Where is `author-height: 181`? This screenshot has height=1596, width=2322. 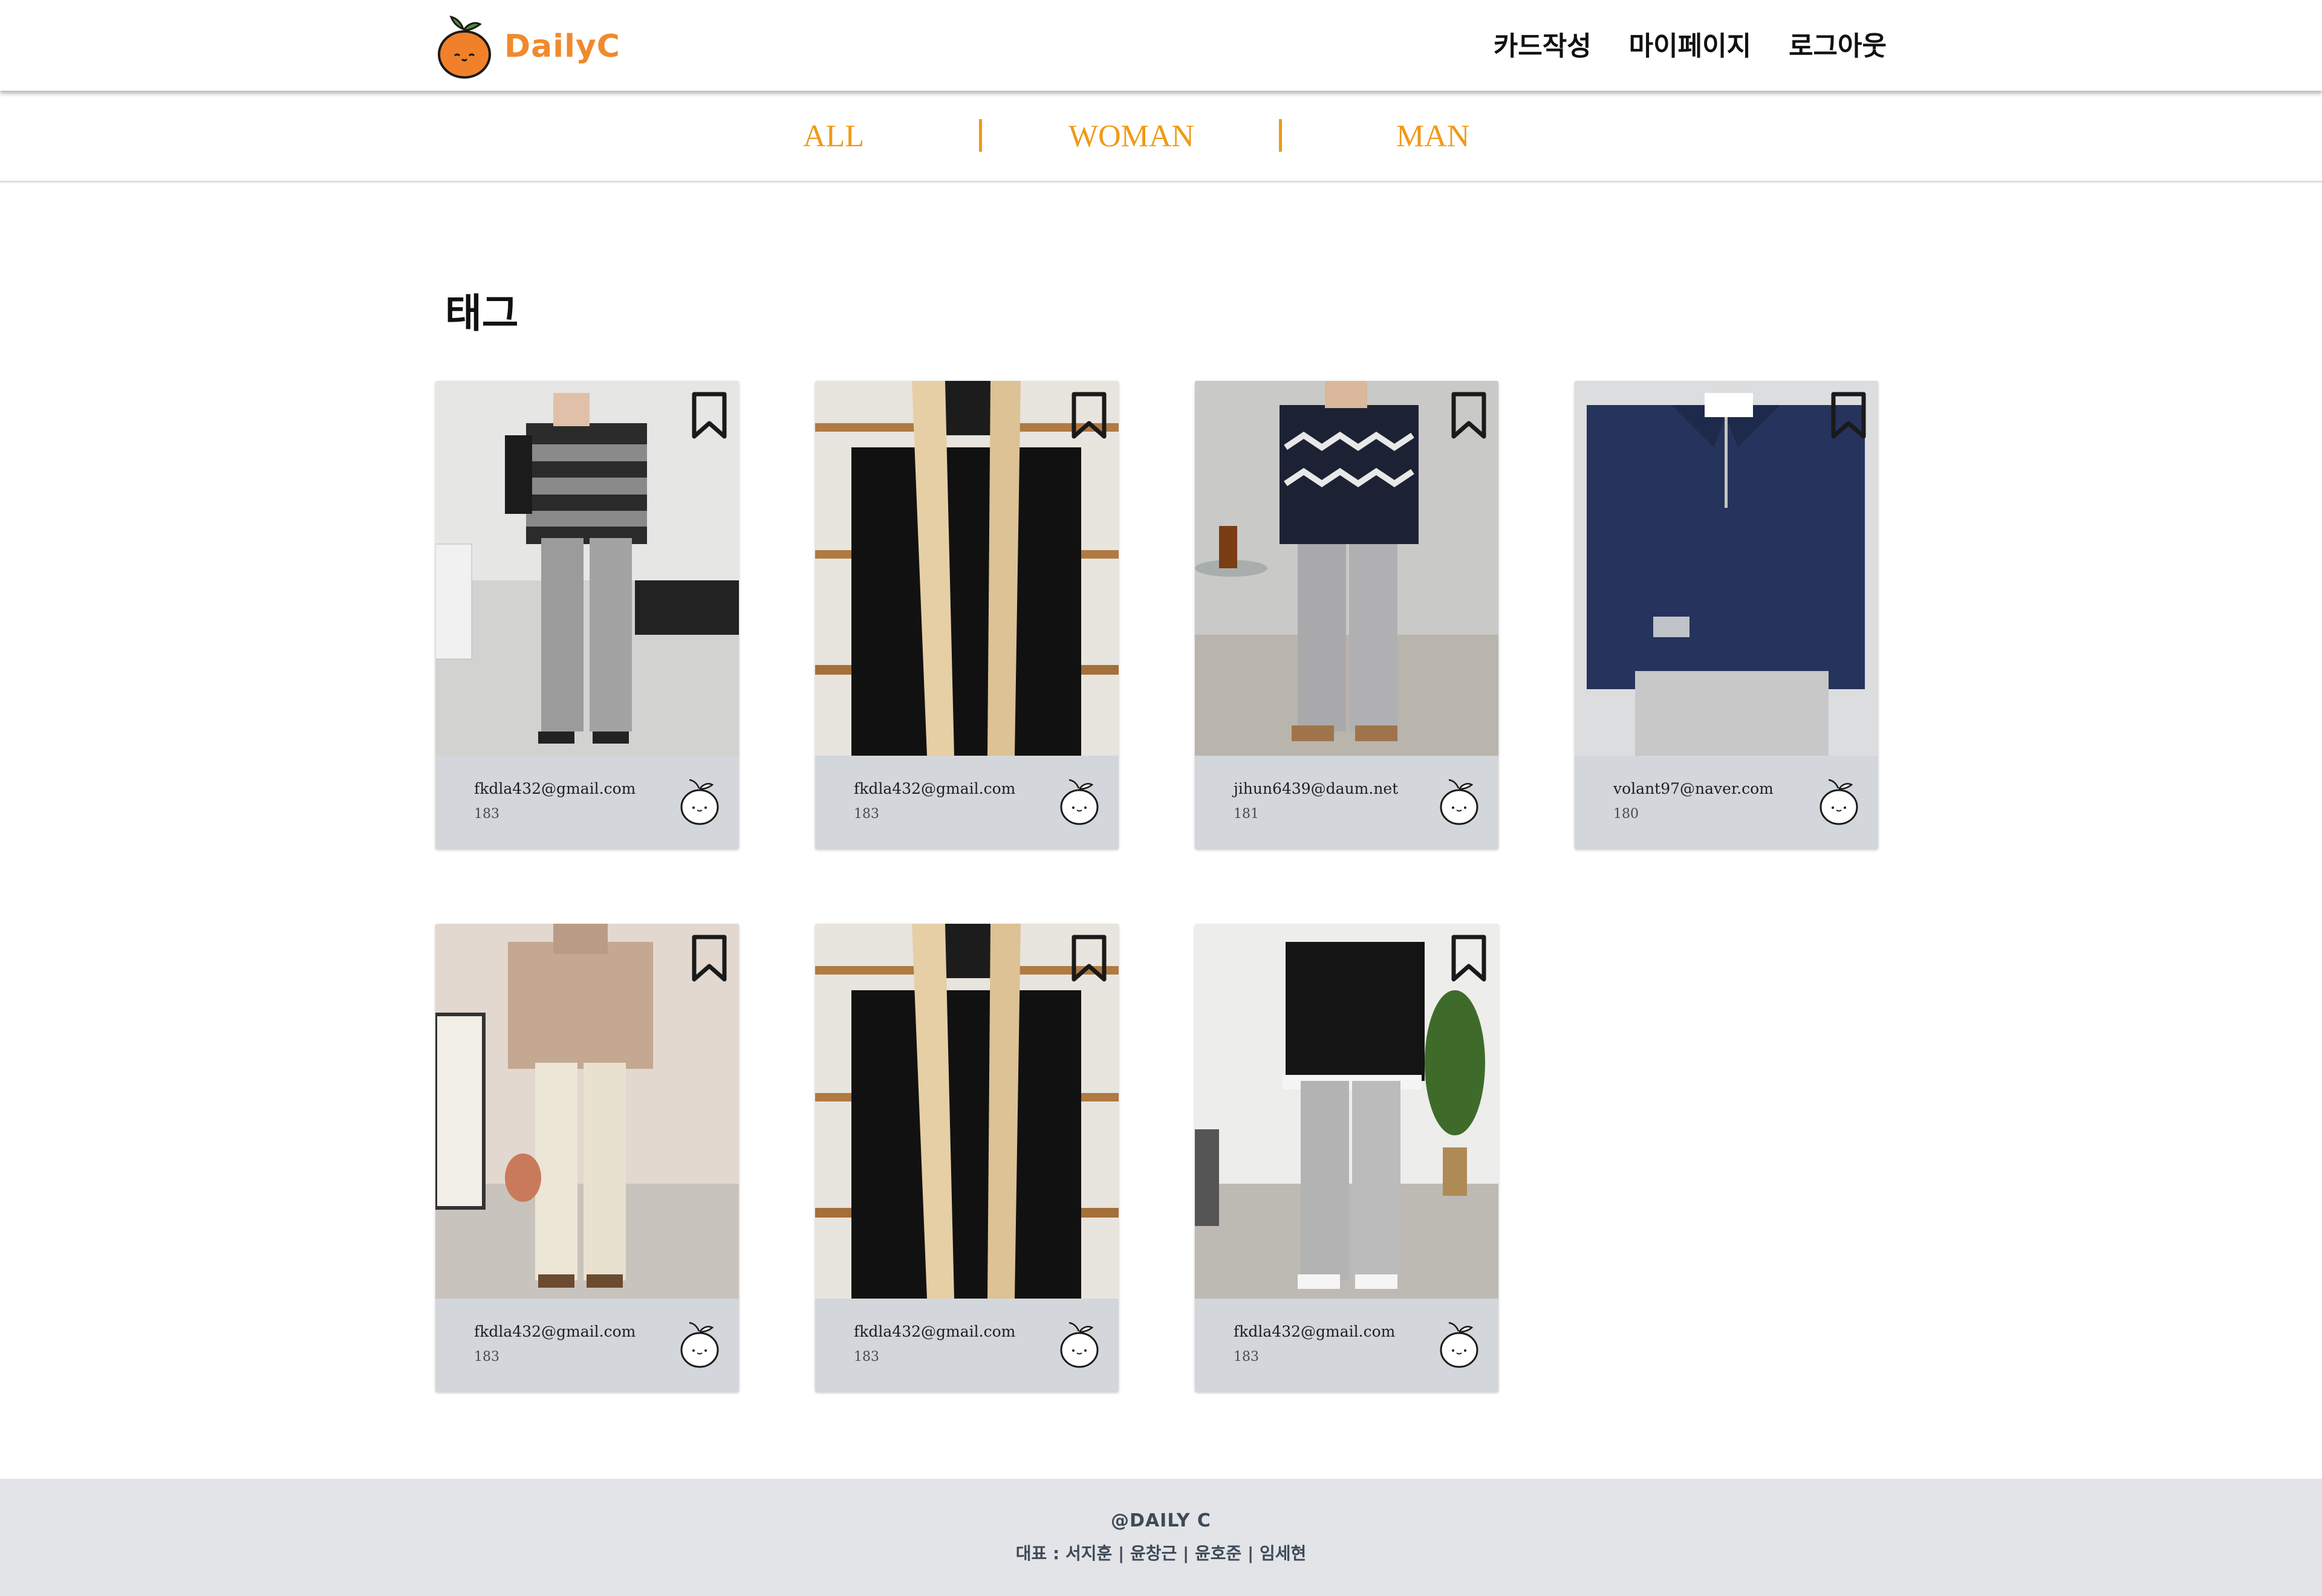 author-height: 181 is located at coordinates (1246, 814).